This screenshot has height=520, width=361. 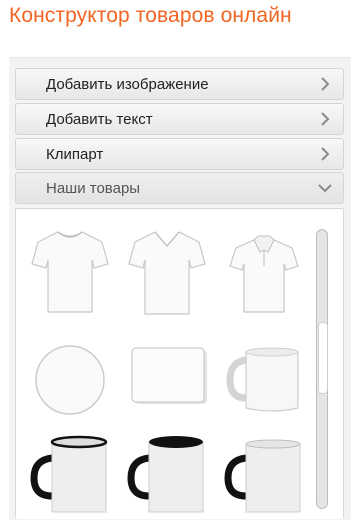 I want to click on accordion-label-add-text: Добавить текст, so click(x=99, y=119).